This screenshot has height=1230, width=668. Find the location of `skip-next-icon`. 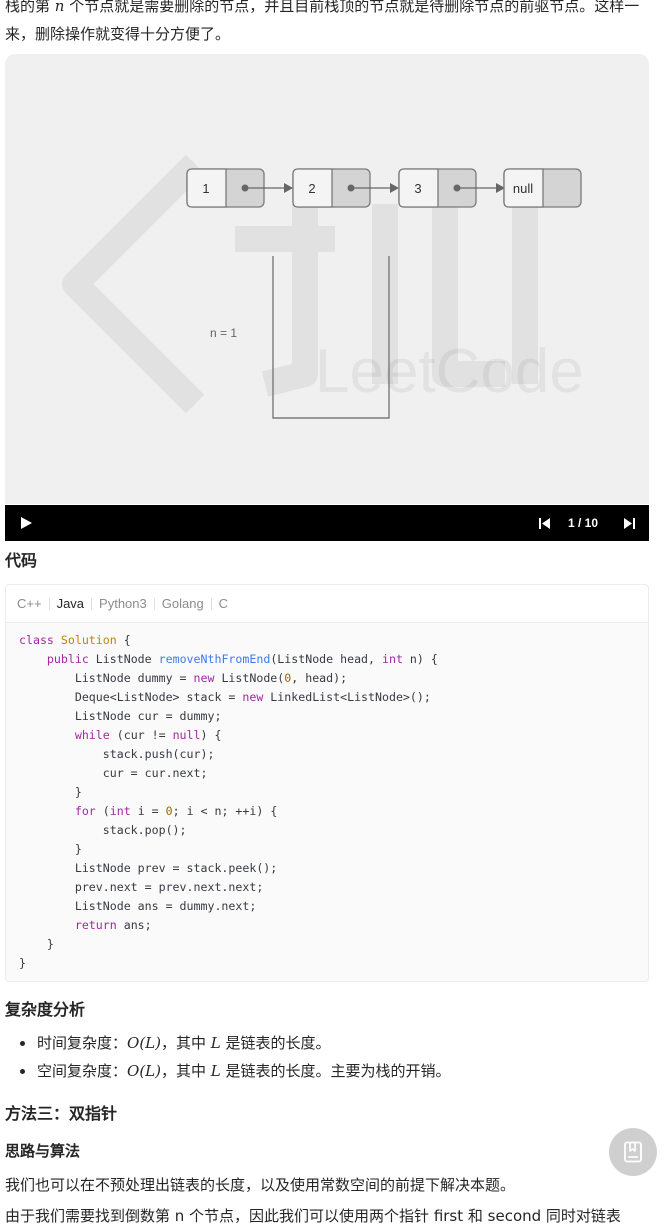

skip-next-icon is located at coordinates (629, 523).